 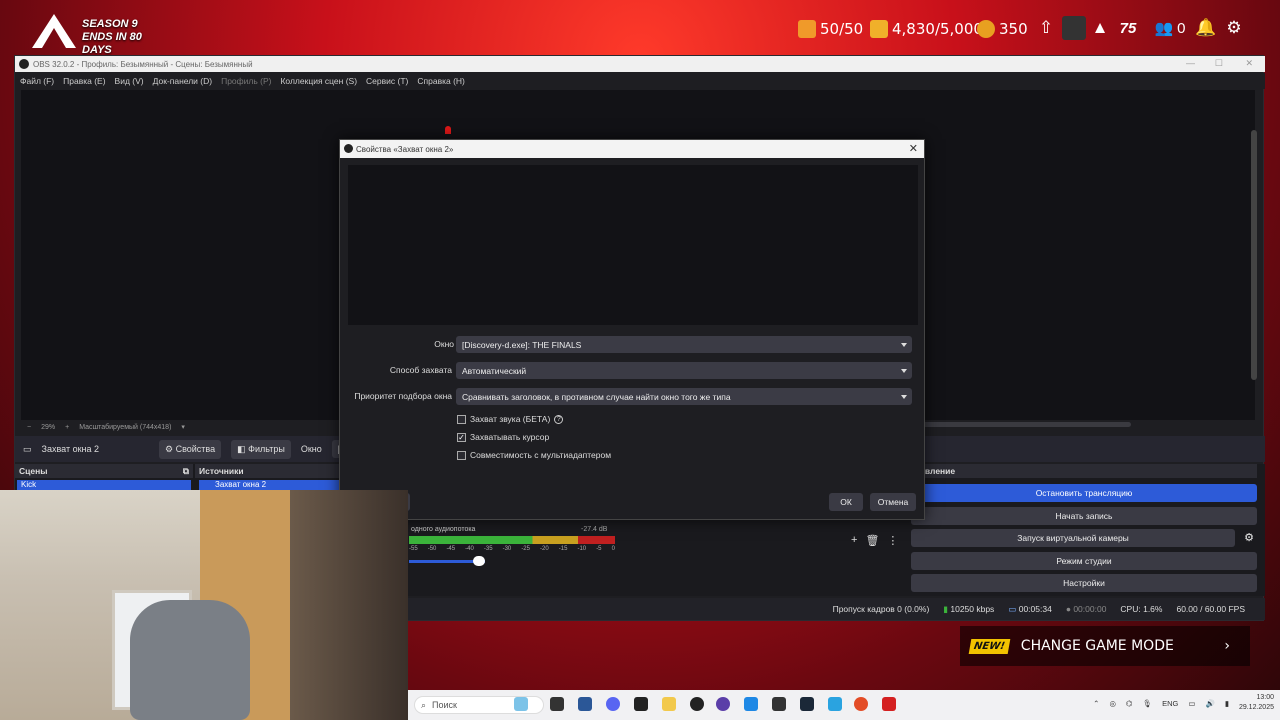 I want to click on scale-mode: Масштабируемый (744x418), so click(x=125, y=427).